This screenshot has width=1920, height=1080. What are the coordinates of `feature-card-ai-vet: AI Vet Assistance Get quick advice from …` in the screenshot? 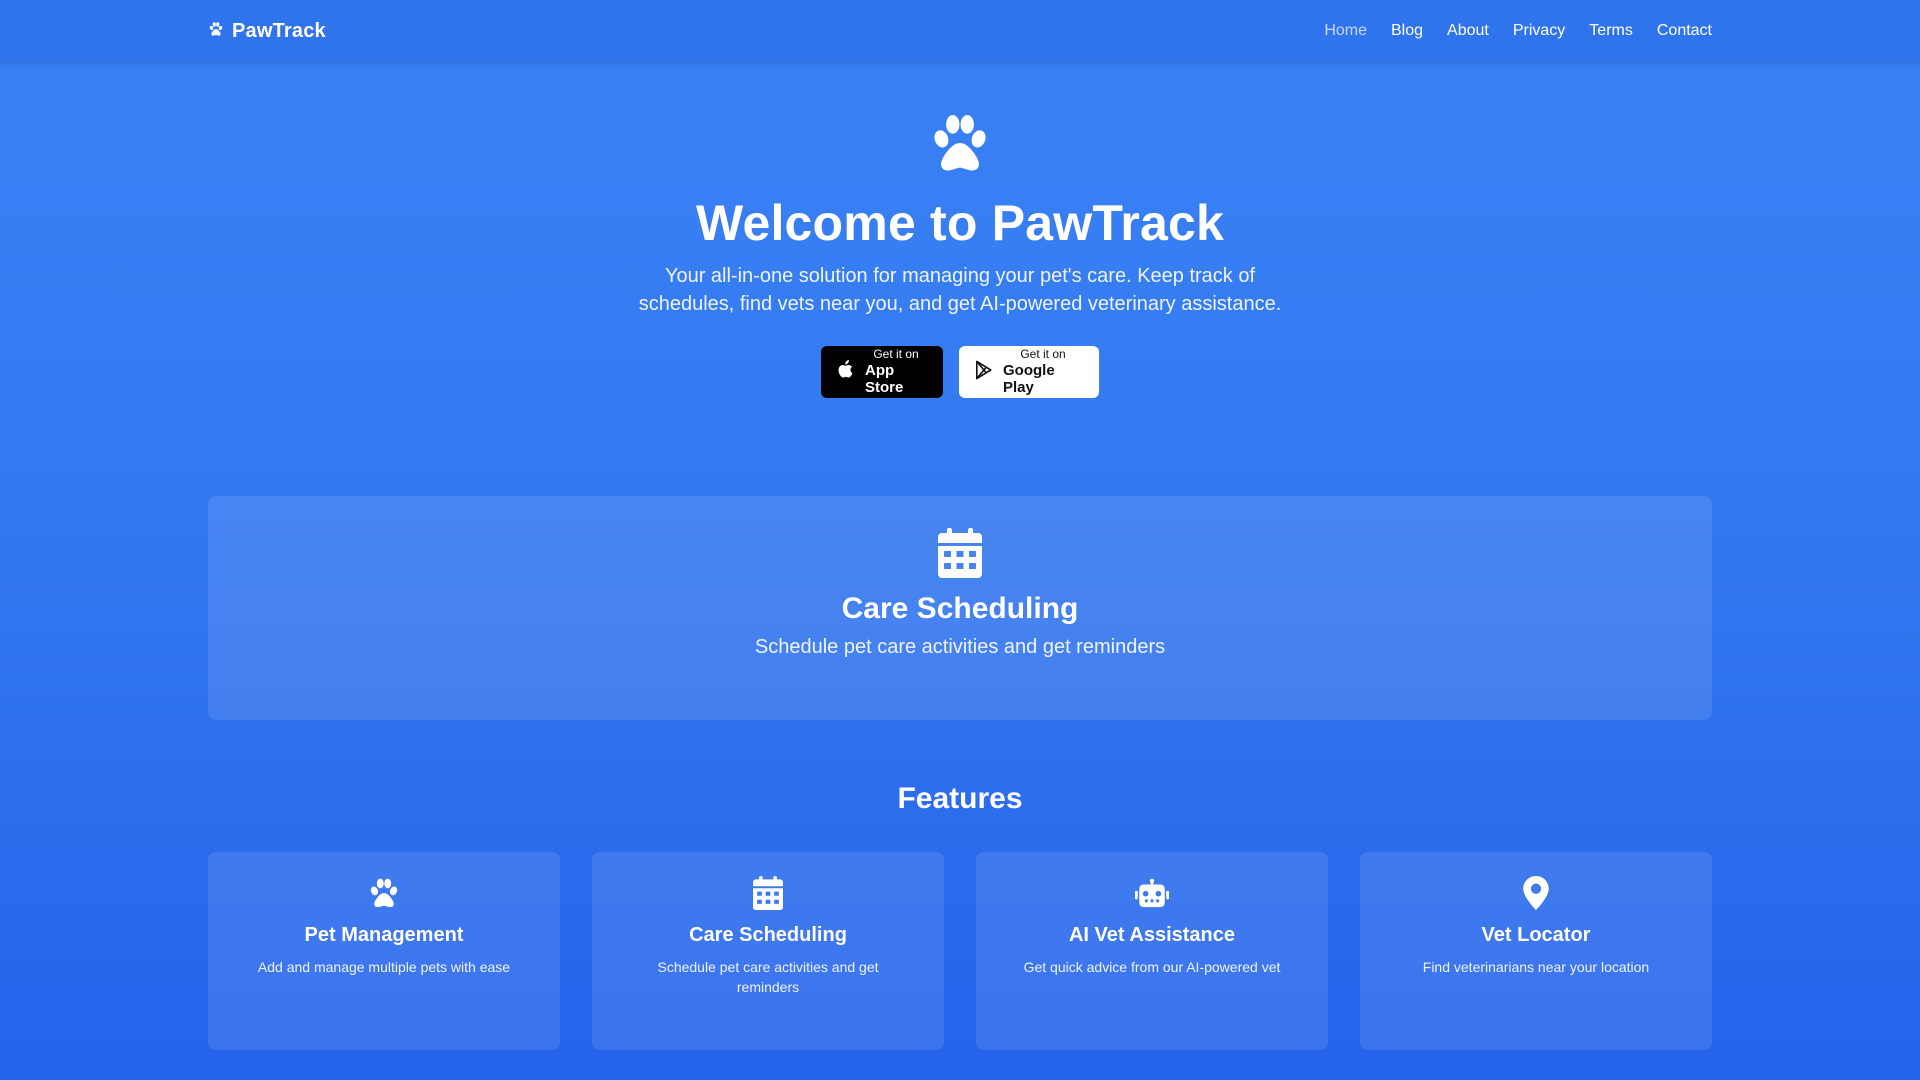 It's located at (1152, 951).